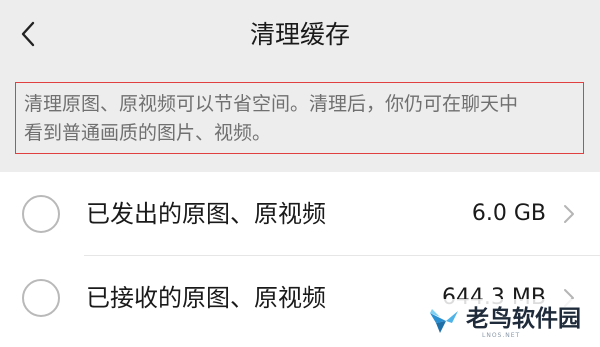  I want to click on item-size: 6.0 GB, so click(508, 213).